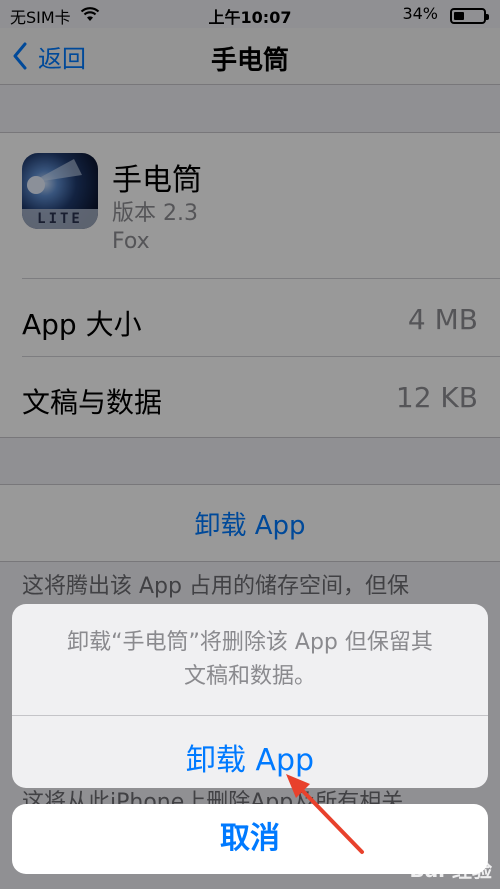 The width and height of the screenshot is (500, 889). I want to click on action-sheet-message-line: 文稿和数据。, so click(249, 676).